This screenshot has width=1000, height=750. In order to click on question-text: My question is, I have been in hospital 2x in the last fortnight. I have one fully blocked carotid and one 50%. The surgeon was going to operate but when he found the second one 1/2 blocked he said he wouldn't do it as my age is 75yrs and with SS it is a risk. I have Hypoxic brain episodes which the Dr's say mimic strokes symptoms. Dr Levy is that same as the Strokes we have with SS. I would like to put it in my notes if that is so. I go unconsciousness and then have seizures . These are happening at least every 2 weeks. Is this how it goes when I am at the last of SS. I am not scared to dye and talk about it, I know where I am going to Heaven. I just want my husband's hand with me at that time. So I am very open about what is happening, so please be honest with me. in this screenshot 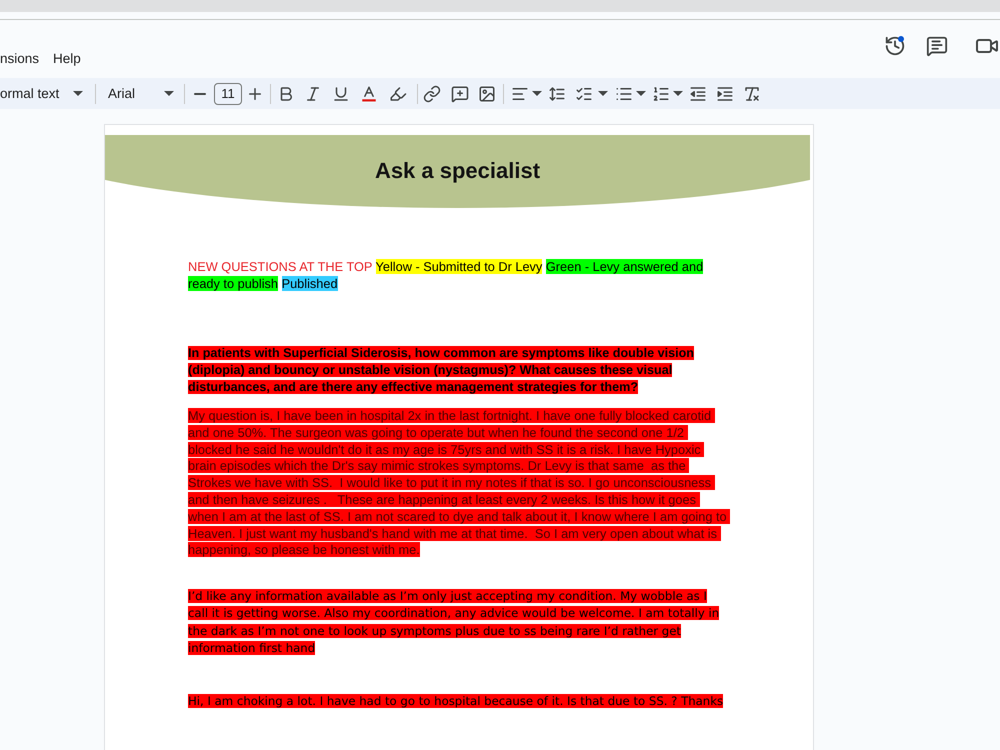, I will do `click(458, 484)`.